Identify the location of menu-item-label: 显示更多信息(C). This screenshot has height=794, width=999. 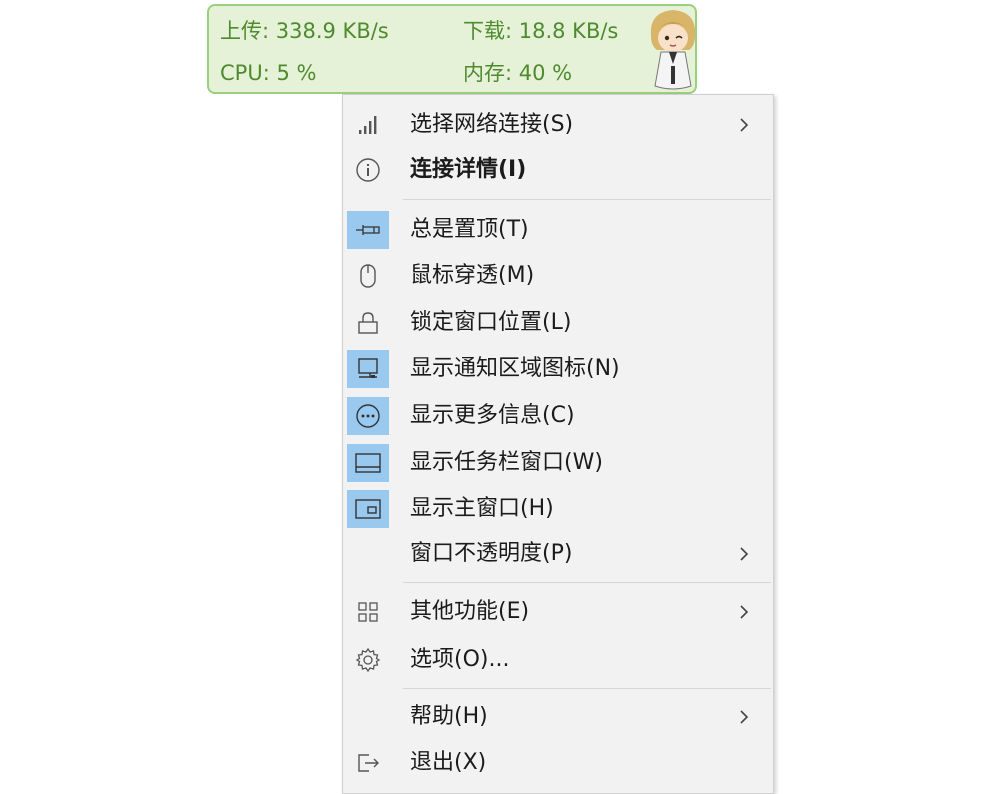
(492, 415).